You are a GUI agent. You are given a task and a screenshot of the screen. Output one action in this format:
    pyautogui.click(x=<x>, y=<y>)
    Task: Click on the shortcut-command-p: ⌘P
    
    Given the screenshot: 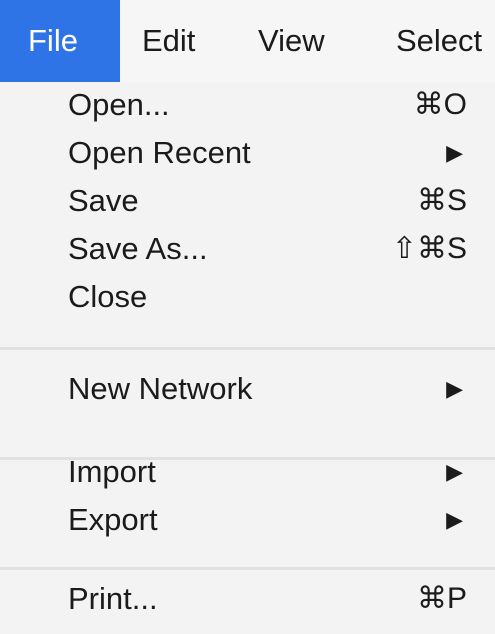 What is the action you would take?
    pyautogui.click(x=441, y=598)
    